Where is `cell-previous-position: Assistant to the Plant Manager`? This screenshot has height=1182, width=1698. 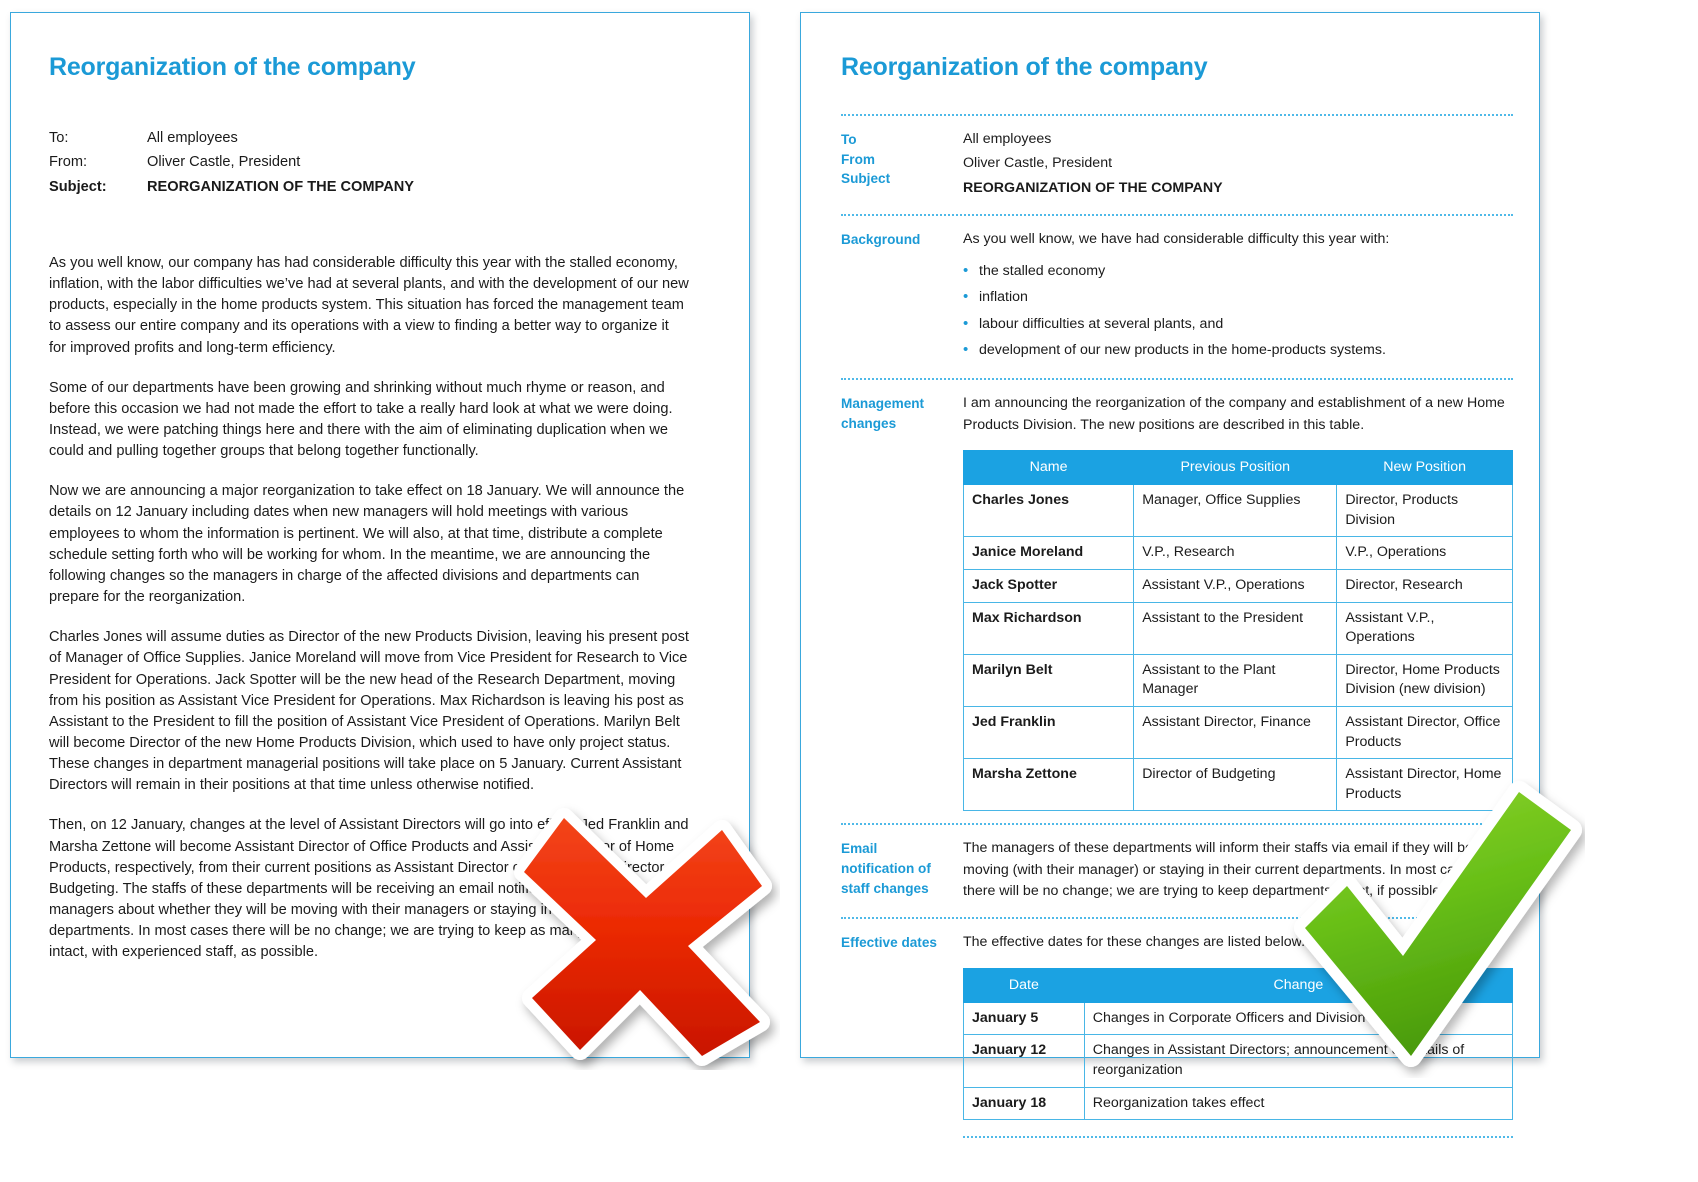
cell-previous-position: Assistant to the Plant Manager is located at coordinates (1235, 680).